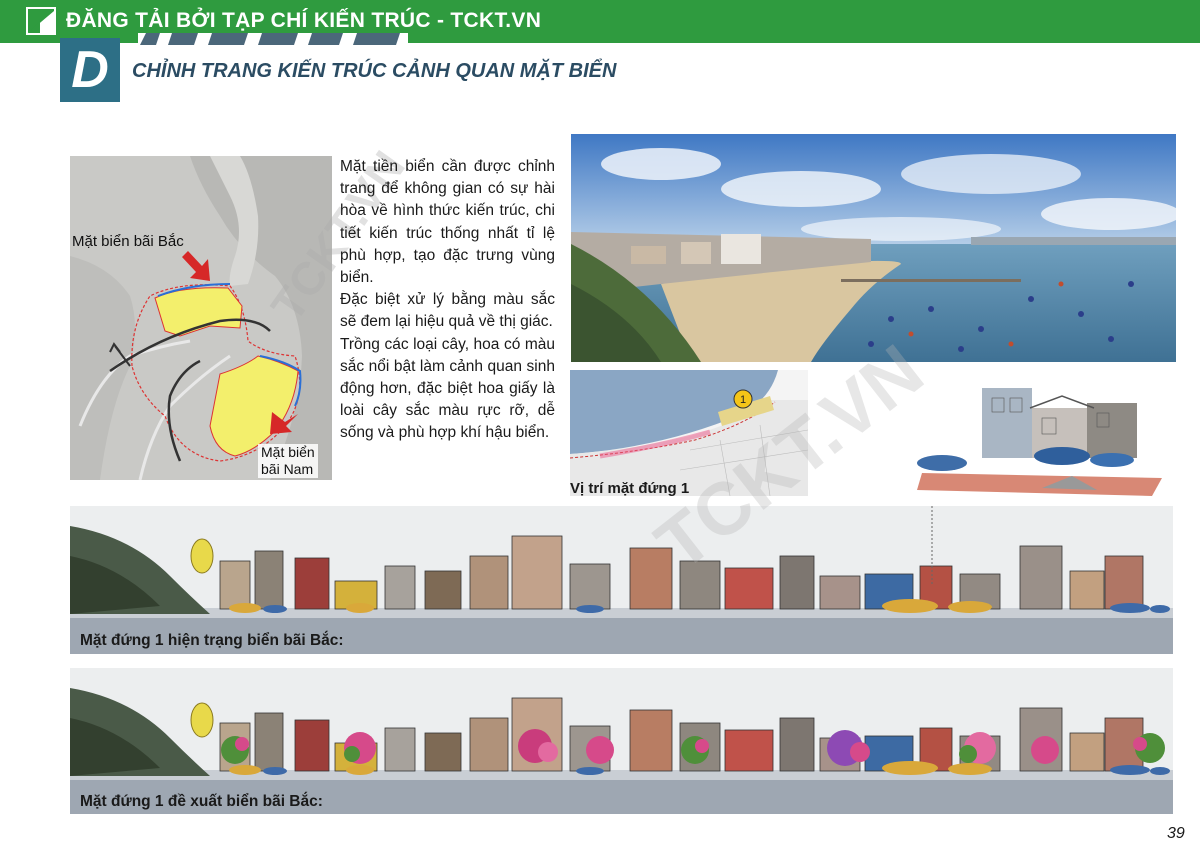 The width and height of the screenshot is (1200, 848). Describe the element at coordinates (374, 71) in the screenshot. I see `section-heading: CHỈNH TRANG KIẾN TRÚC CẢNH QUAN MẶT BIỂN` at that location.